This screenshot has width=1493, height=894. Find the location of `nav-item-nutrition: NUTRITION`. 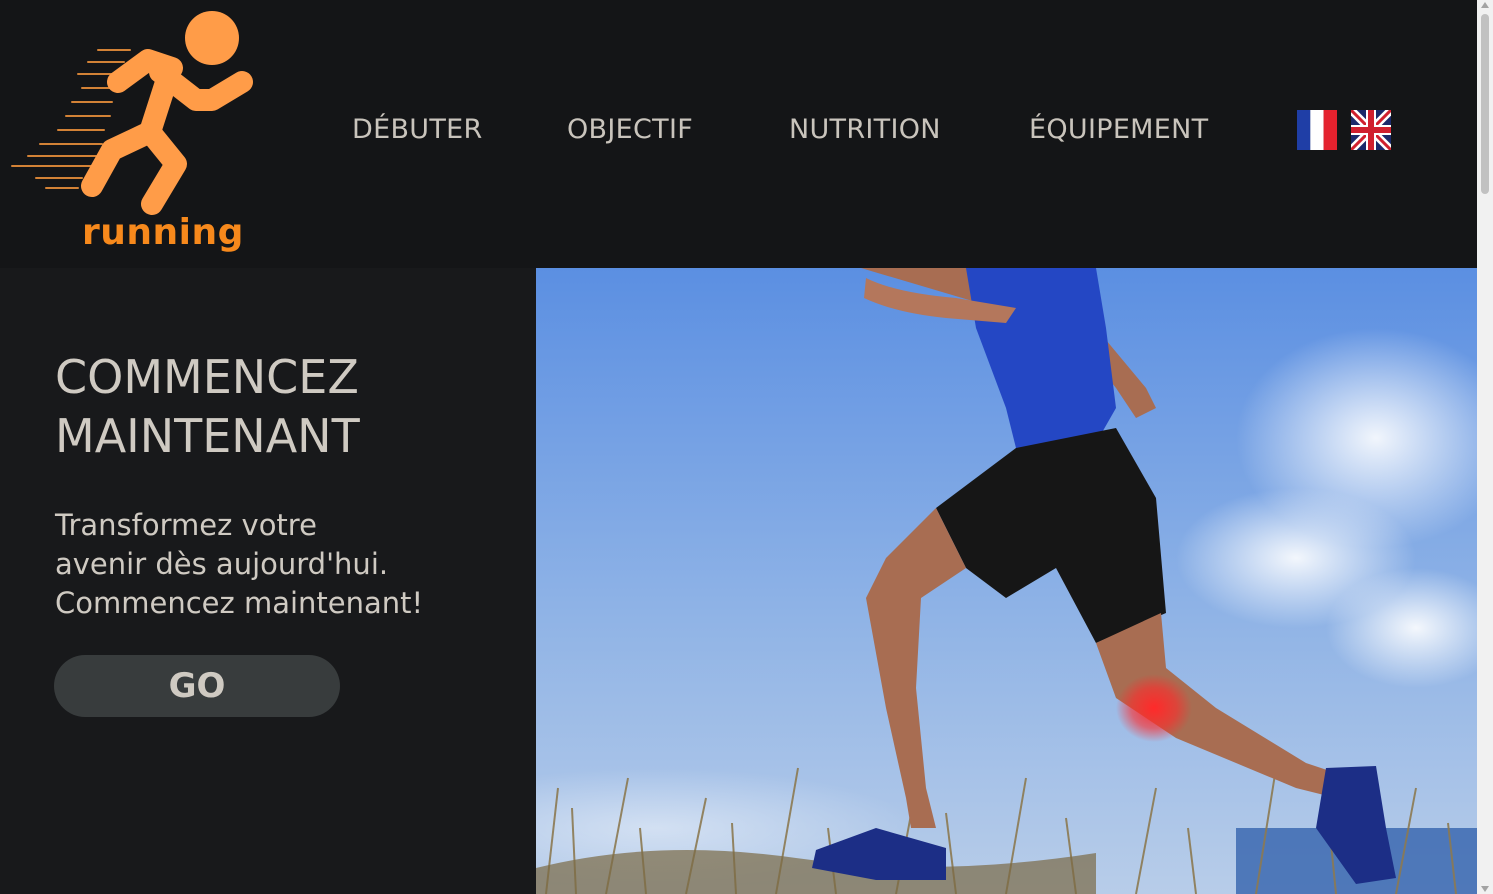

nav-item-nutrition: NUTRITION is located at coordinates (865, 129).